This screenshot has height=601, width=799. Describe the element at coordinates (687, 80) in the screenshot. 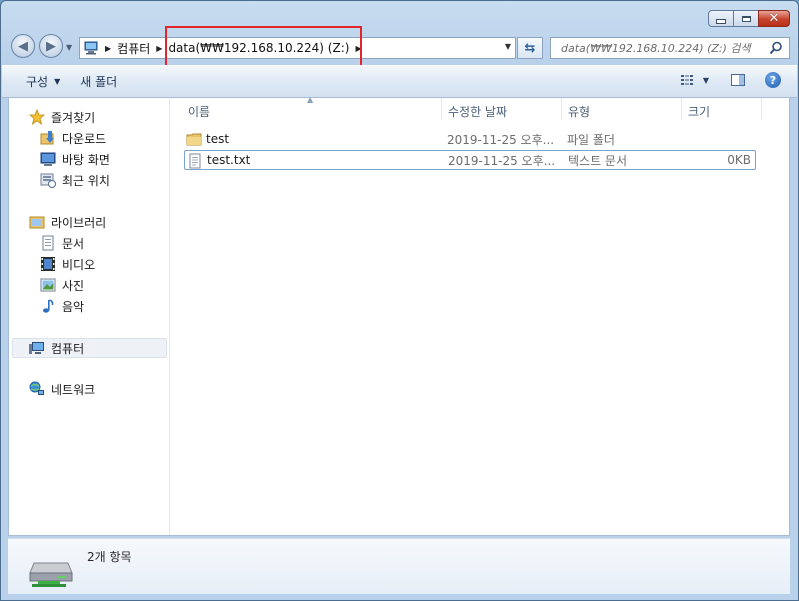

I see `view-options-icon` at that location.